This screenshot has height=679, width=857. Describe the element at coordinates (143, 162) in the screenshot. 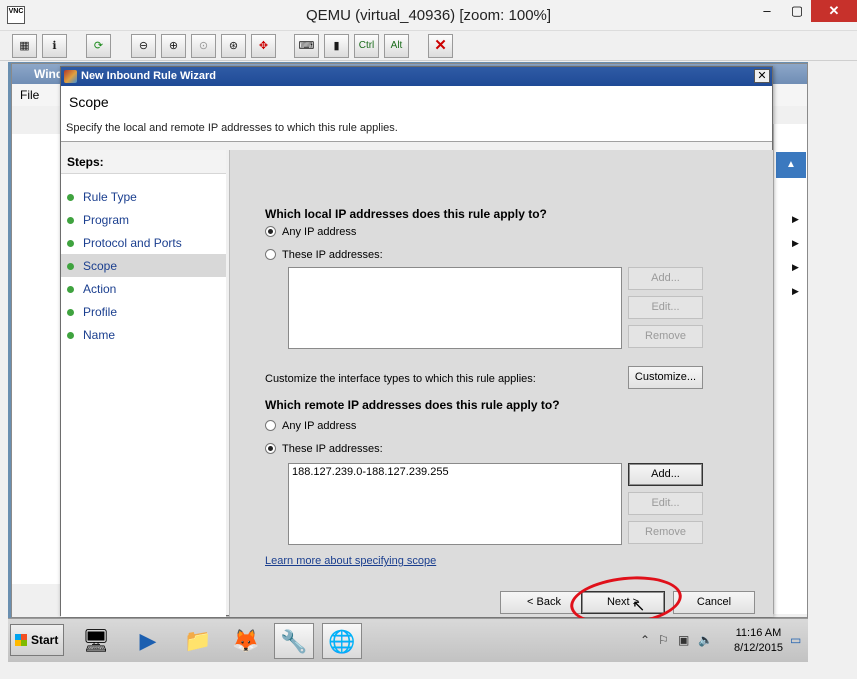

I see `steps-heading: Steps:` at that location.